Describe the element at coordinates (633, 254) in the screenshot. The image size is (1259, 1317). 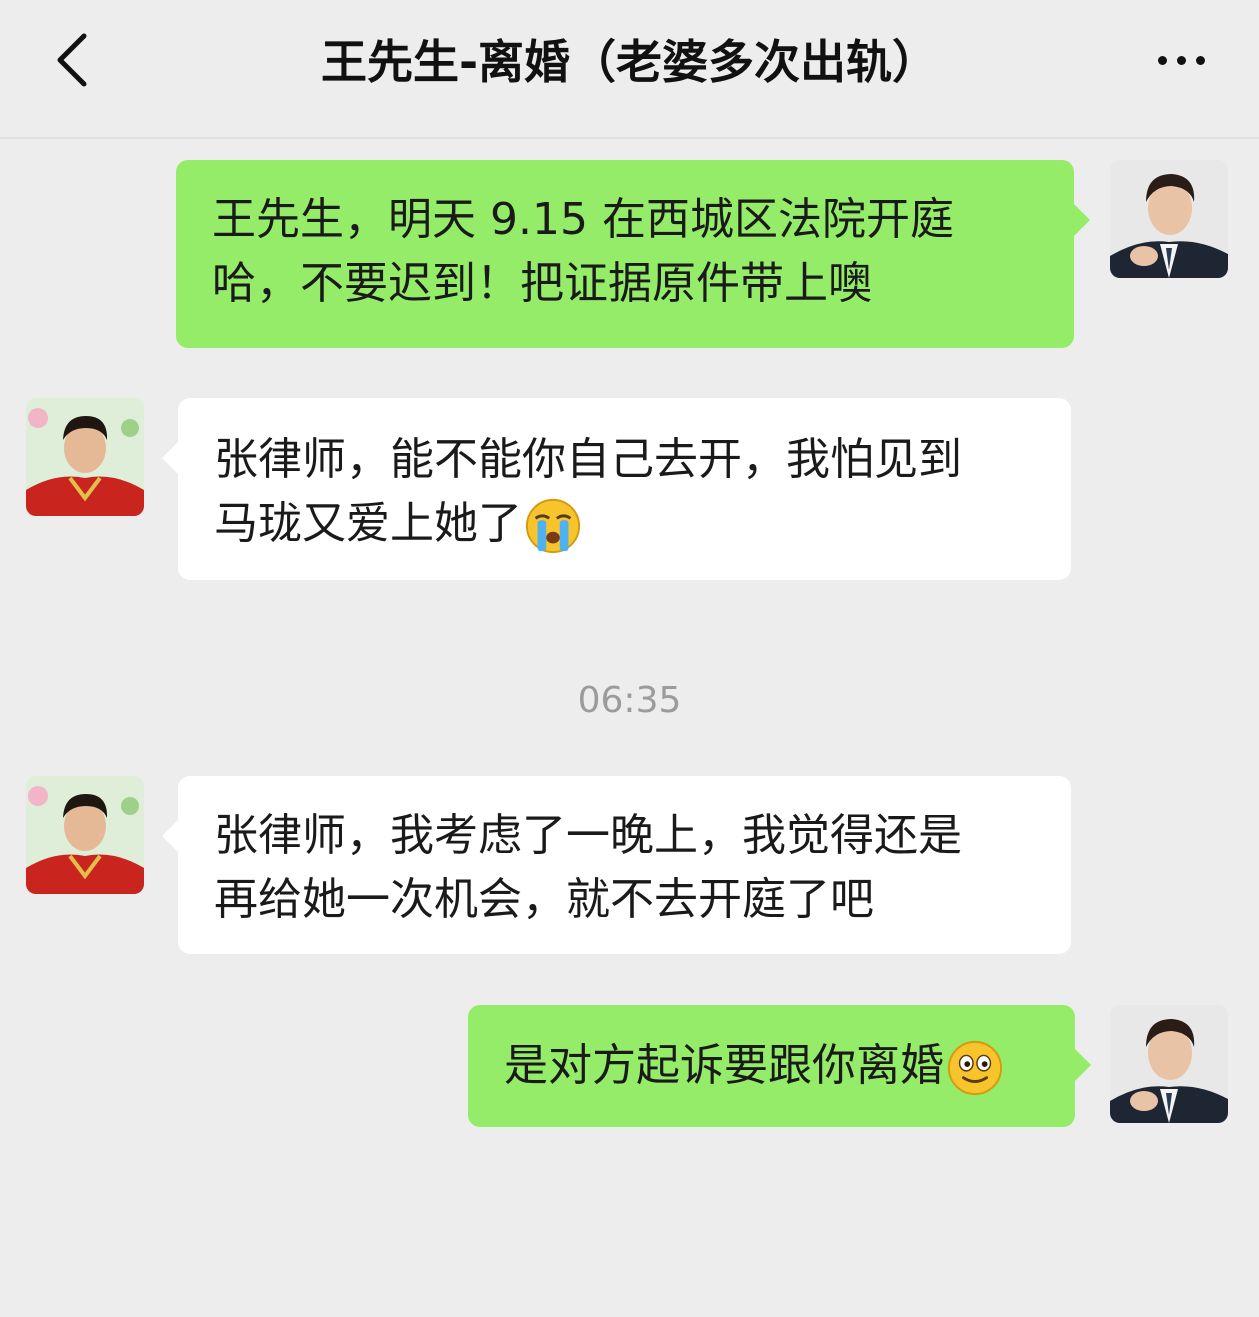
I see `message-bubble-sent: 王先生，明天 9.15 在西城区法院开庭 哈，不要迟到！把证据原件带上噢` at that location.